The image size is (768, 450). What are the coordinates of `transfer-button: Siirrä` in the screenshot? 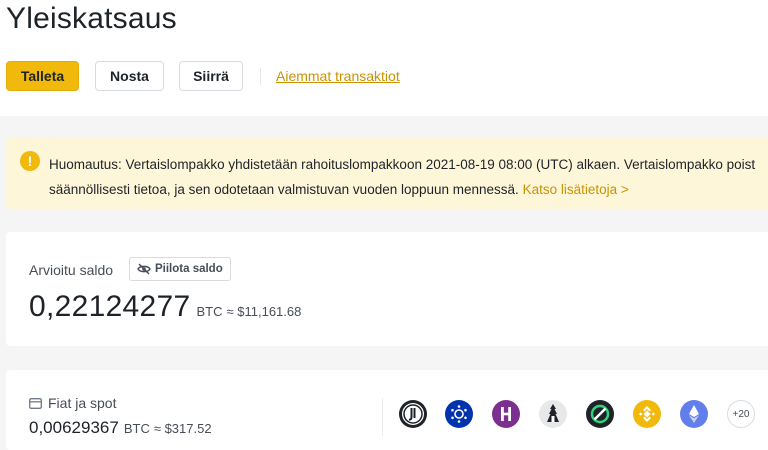 It's located at (211, 76).